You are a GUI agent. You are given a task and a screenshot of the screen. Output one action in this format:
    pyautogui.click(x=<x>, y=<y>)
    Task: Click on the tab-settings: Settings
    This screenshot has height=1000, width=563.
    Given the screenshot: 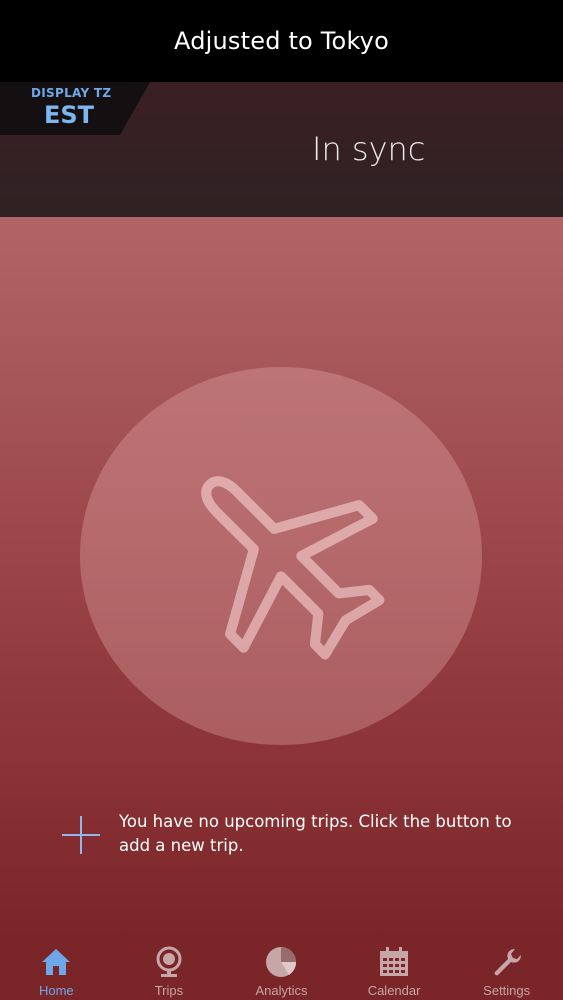 What is the action you would take?
    pyautogui.click(x=506, y=970)
    